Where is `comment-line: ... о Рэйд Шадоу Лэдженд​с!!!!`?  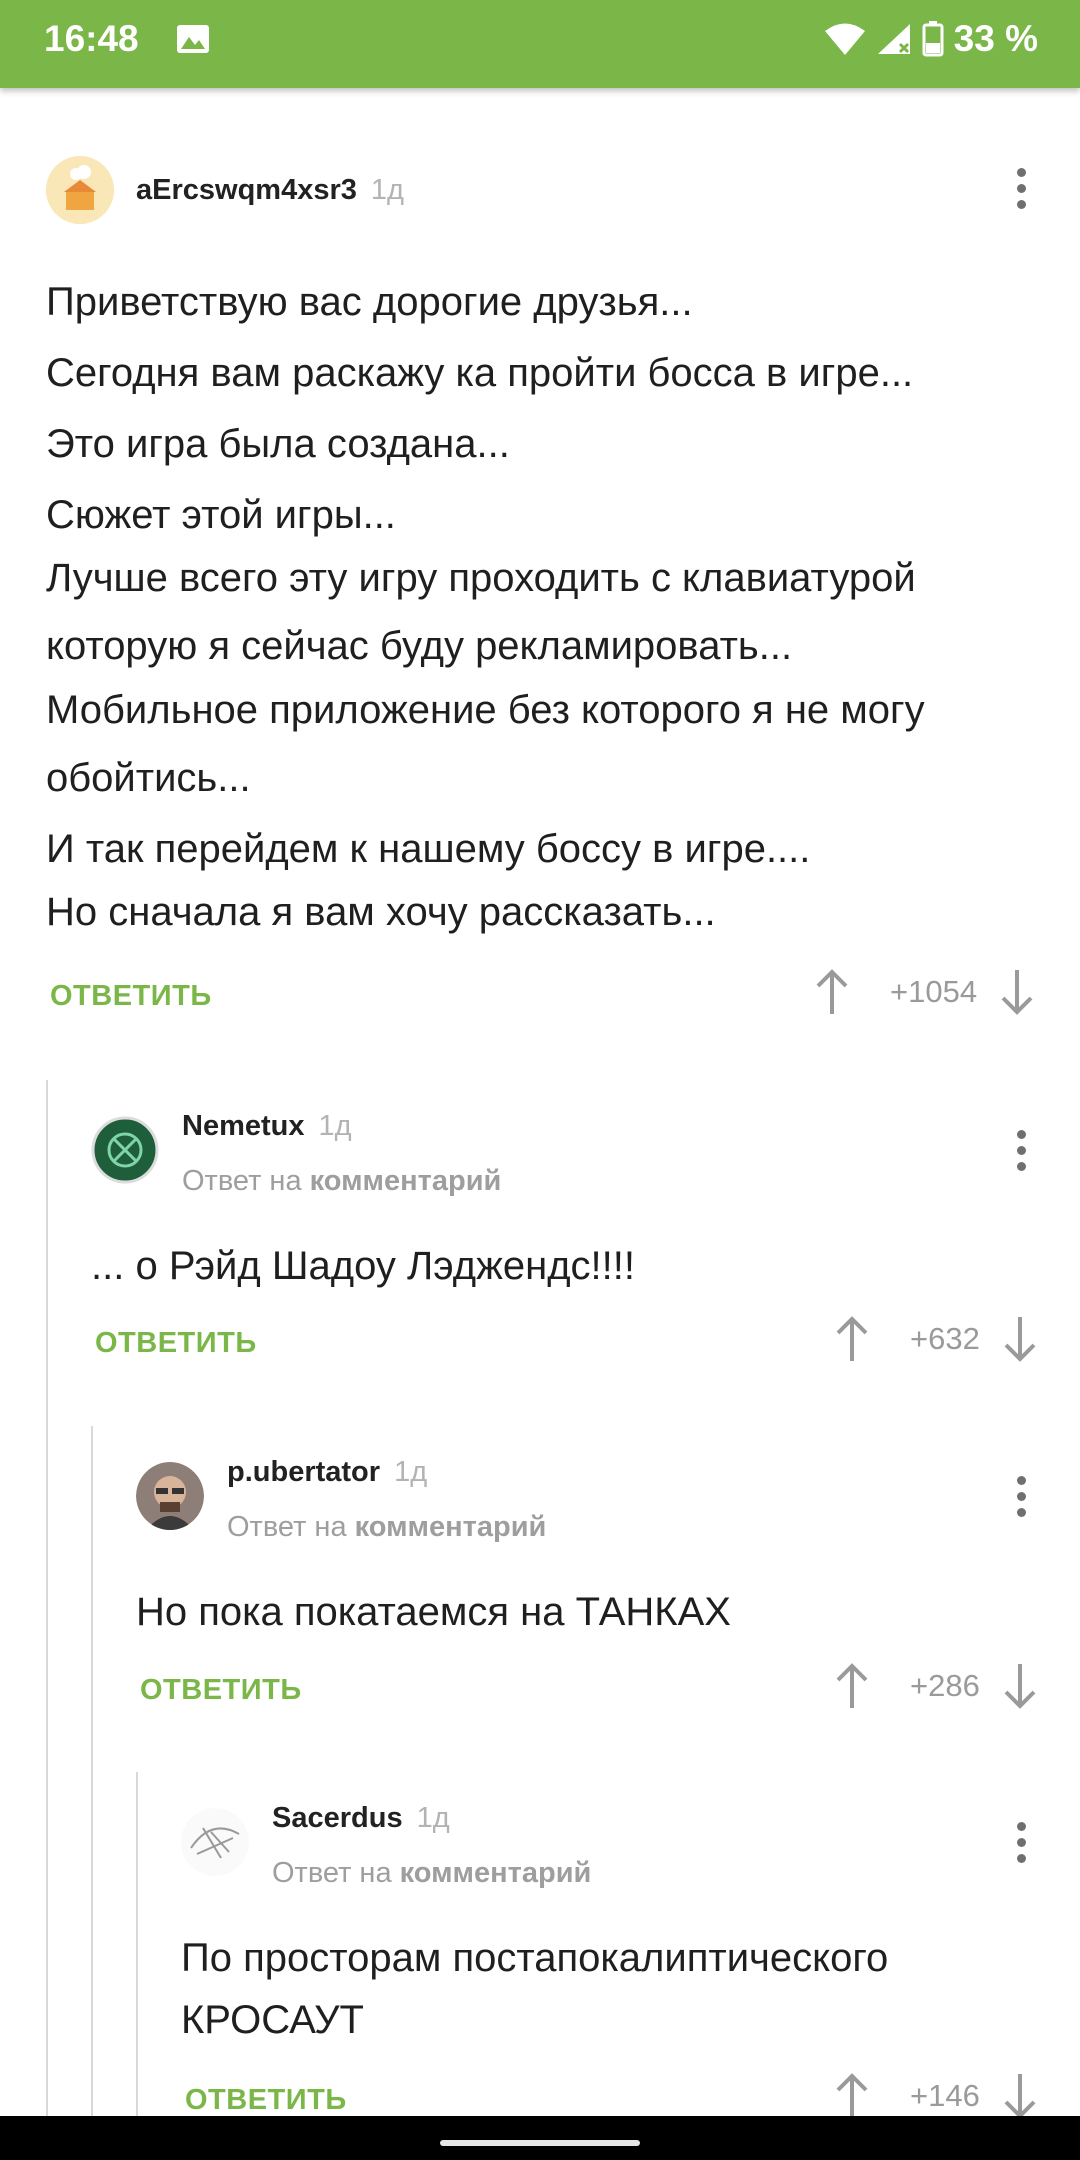
comment-line: ... о Рэйд Шадоу Лэдженд​с!!!! is located at coordinates (363, 1266).